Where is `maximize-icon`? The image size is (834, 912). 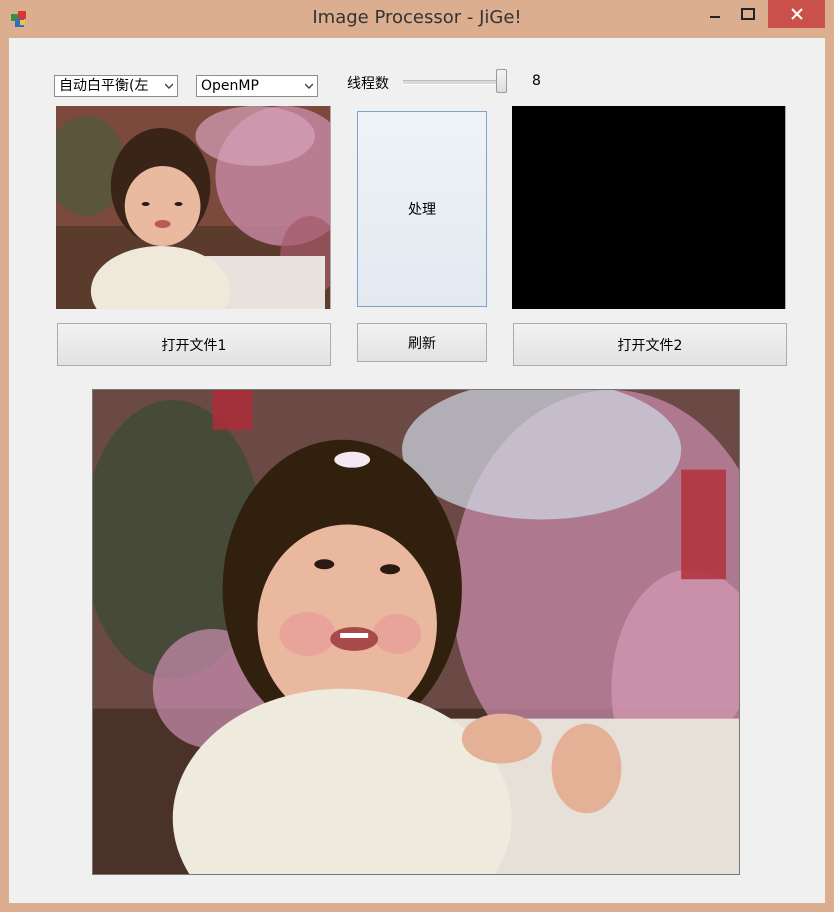
maximize-icon is located at coordinates (748, 14).